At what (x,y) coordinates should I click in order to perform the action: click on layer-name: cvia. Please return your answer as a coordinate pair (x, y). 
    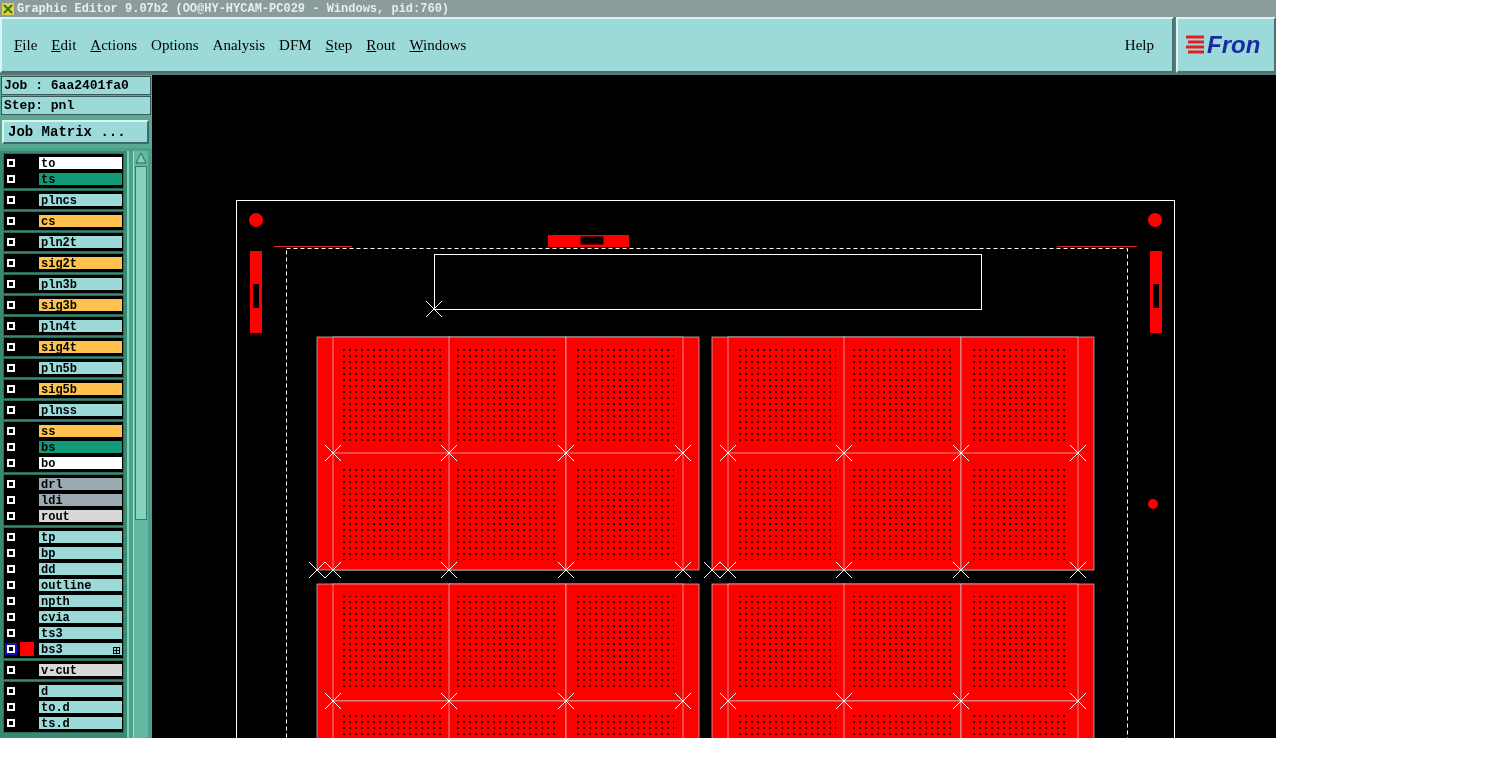
    Looking at the image, I should click on (80, 617).